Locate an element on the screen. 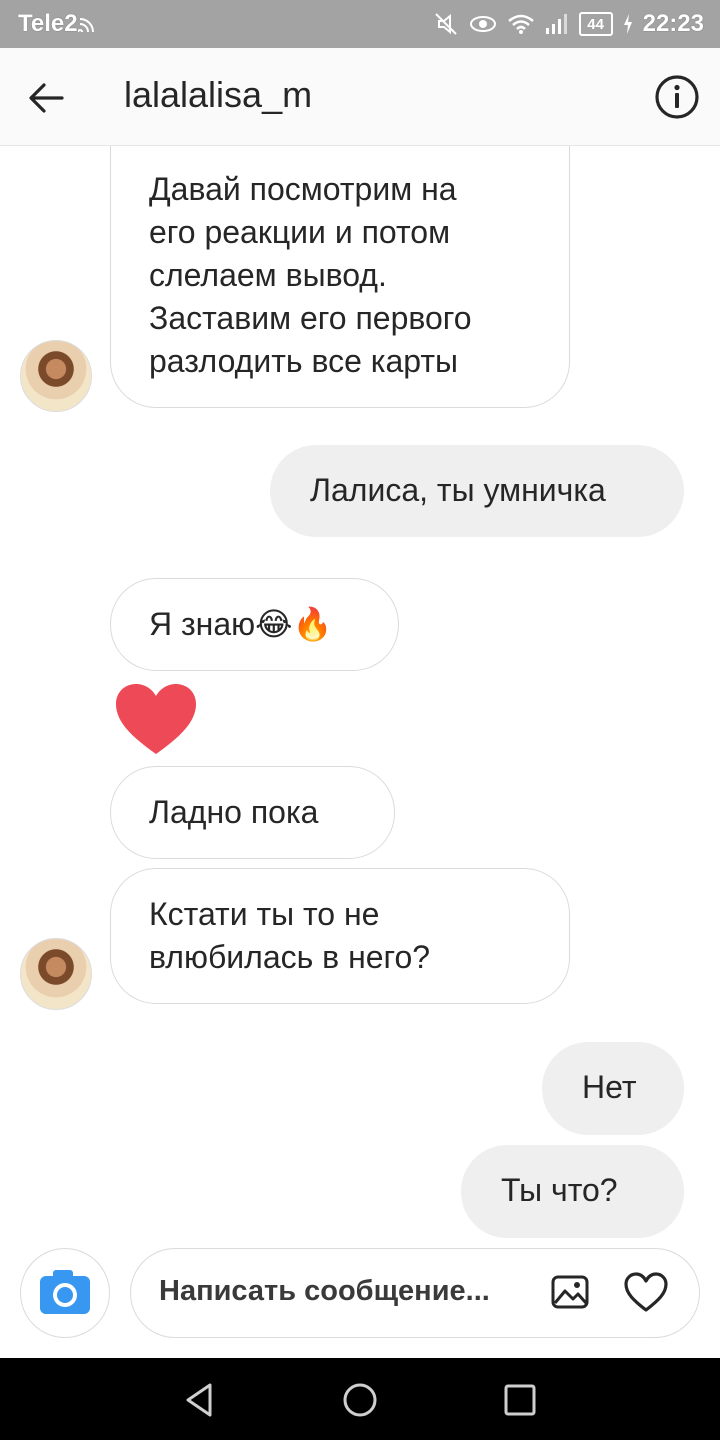 This screenshot has height=1440, width=720. message-text: его реакции и потом is located at coordinates (300, 232).